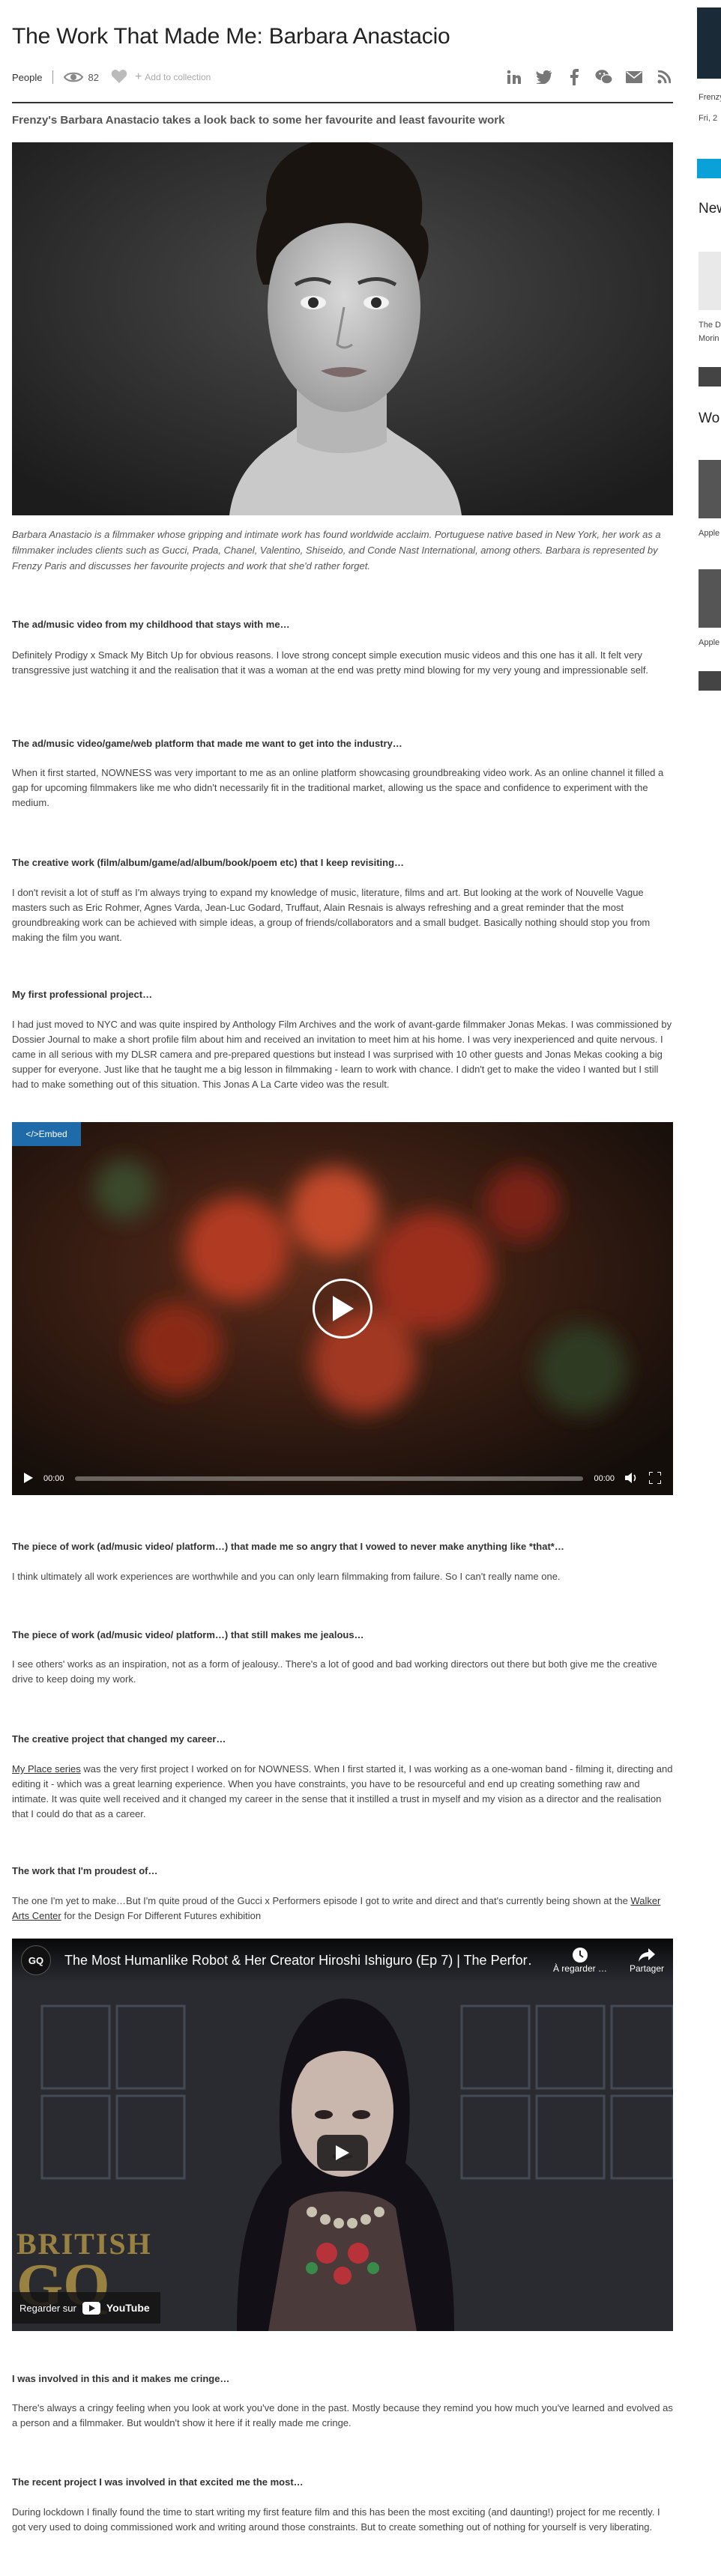 This screenshot has width=721, height=2576. Describe the element at coordinates (74, 77) in the screenshot. I see `eye-icon` at that location.